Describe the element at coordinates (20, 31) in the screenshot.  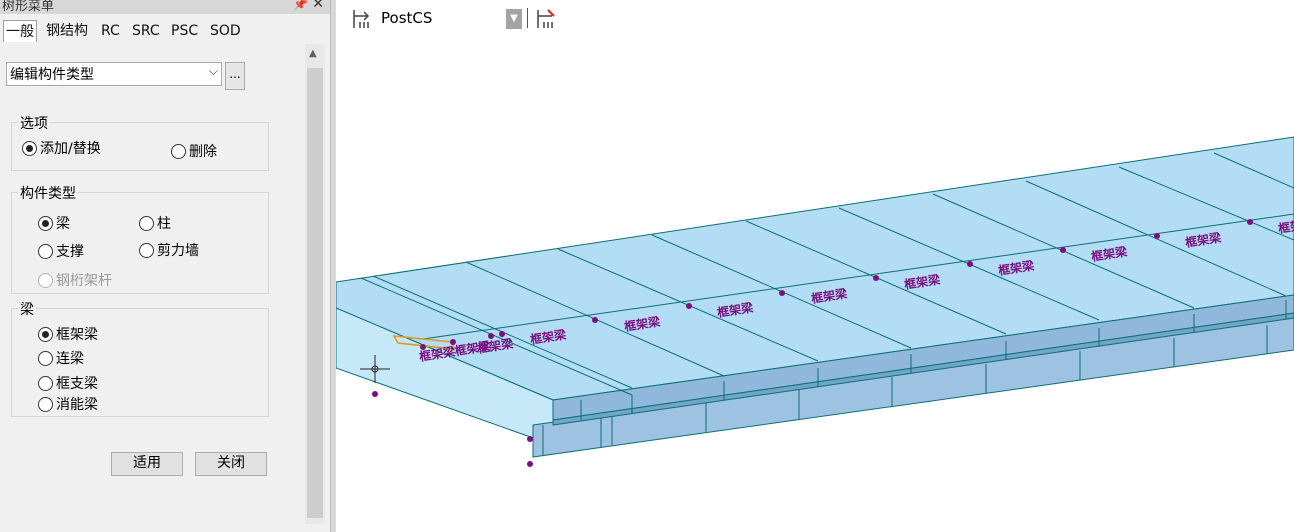
I see `tab-general: 一般` at that location.